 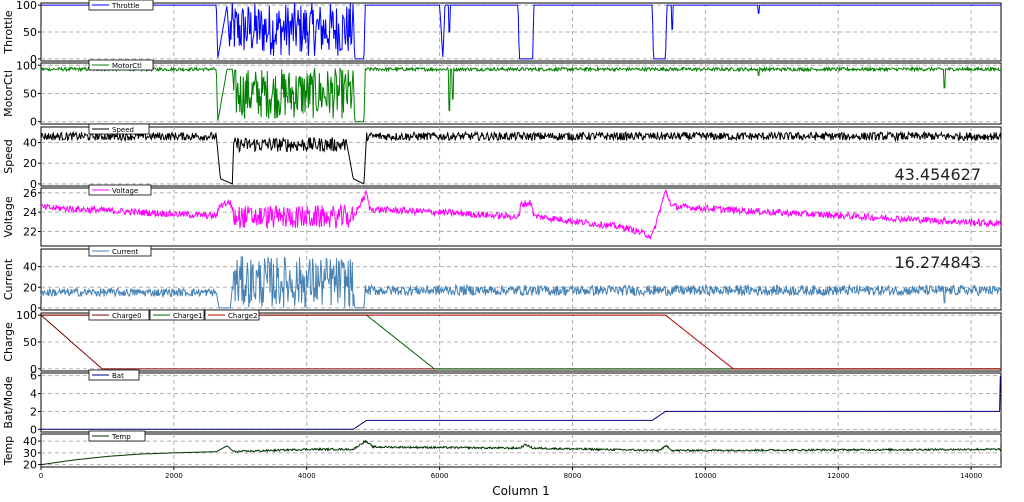 I want to click on y-axis-label: Charge, so click(x=8, y=342).